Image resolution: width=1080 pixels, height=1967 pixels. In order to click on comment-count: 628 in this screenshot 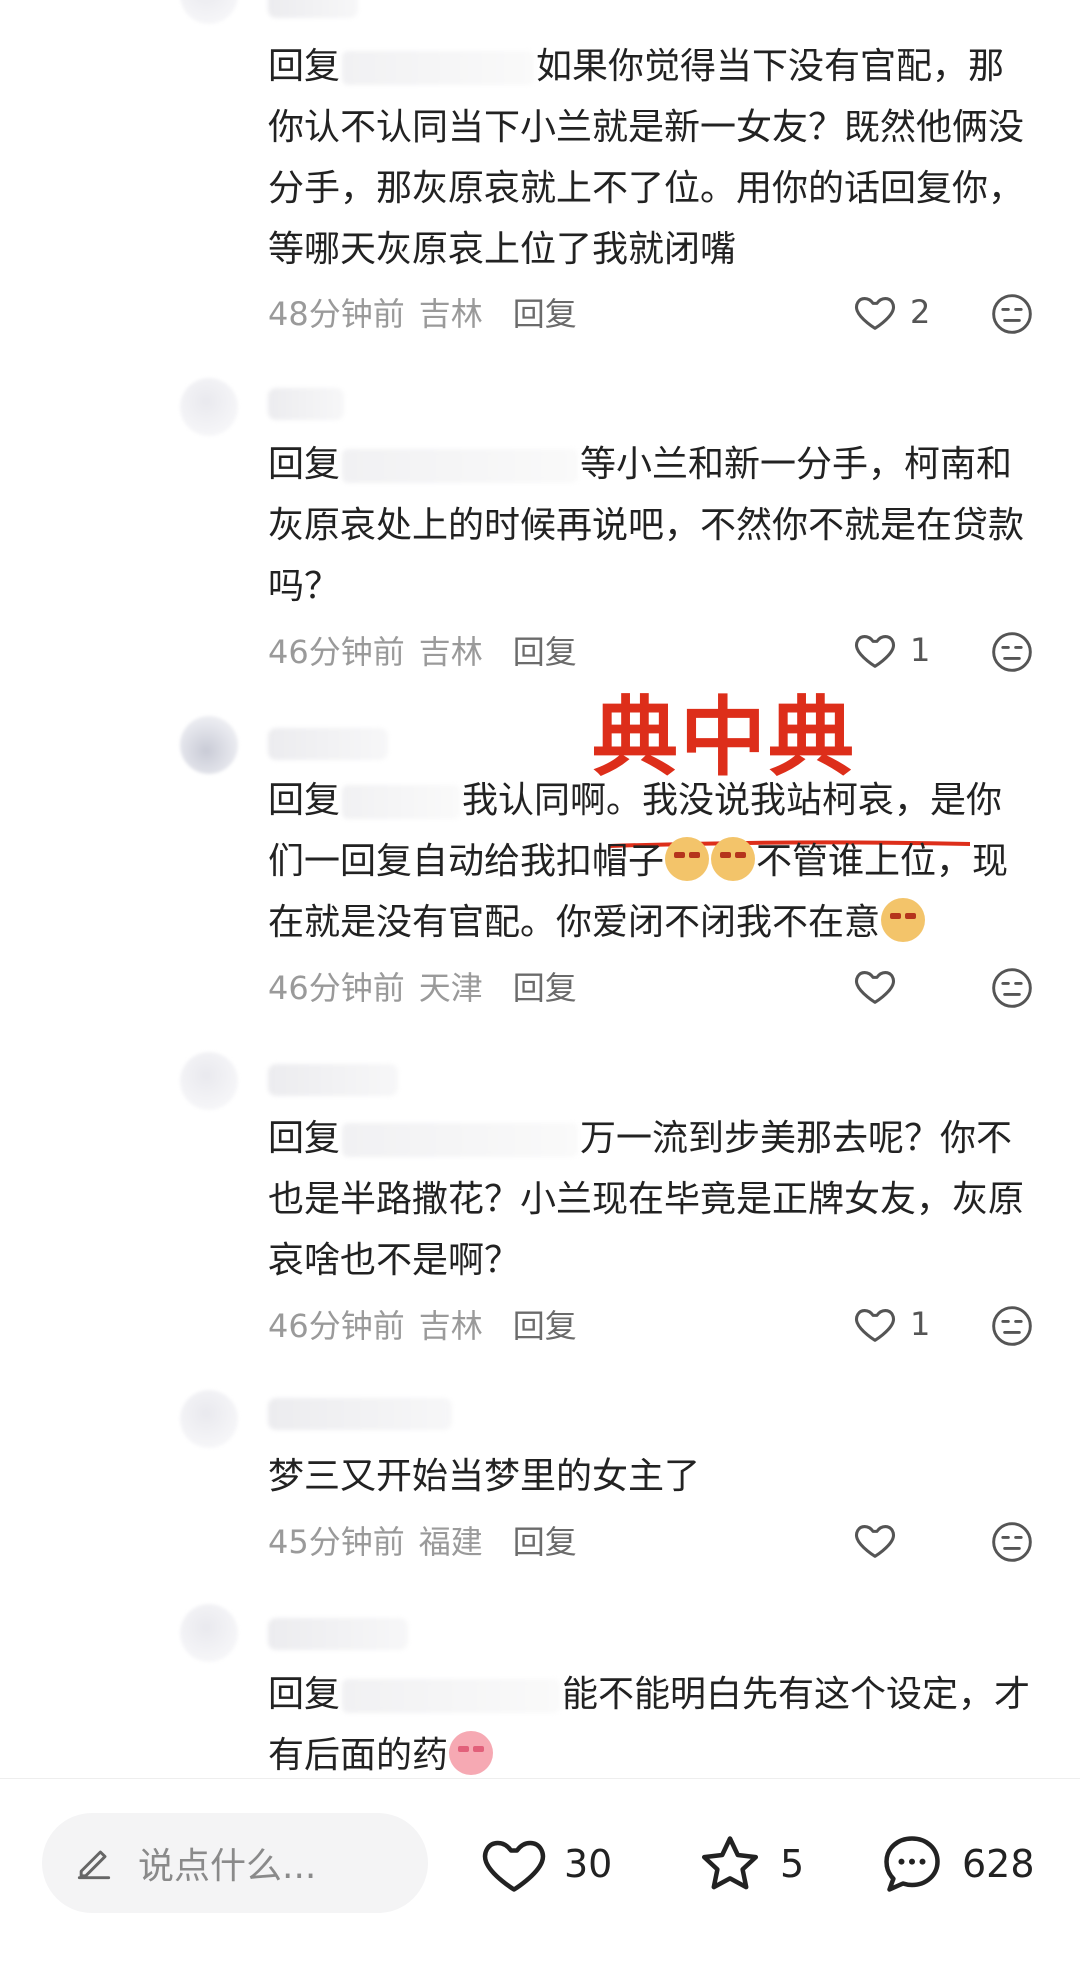, I will do `click(998, 1864)`.